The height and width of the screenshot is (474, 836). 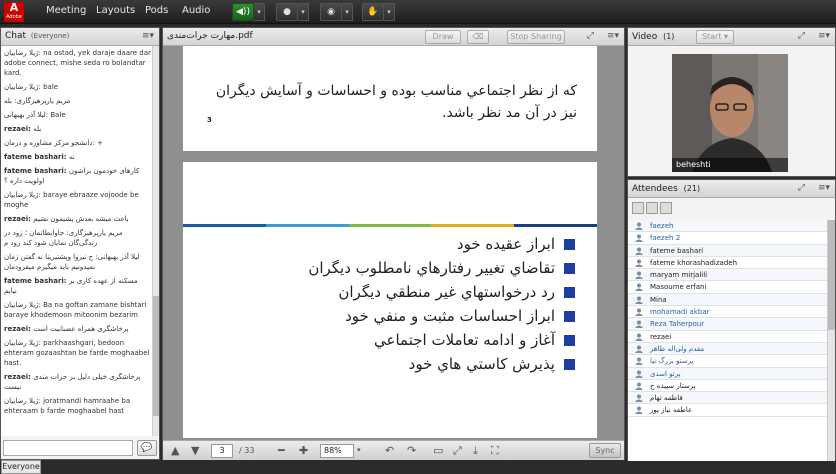 What do you see at coordinates (678, 287) in the screenshot?
I see `attendee-name: Masoume erfani` at bounding box center [678, 287].